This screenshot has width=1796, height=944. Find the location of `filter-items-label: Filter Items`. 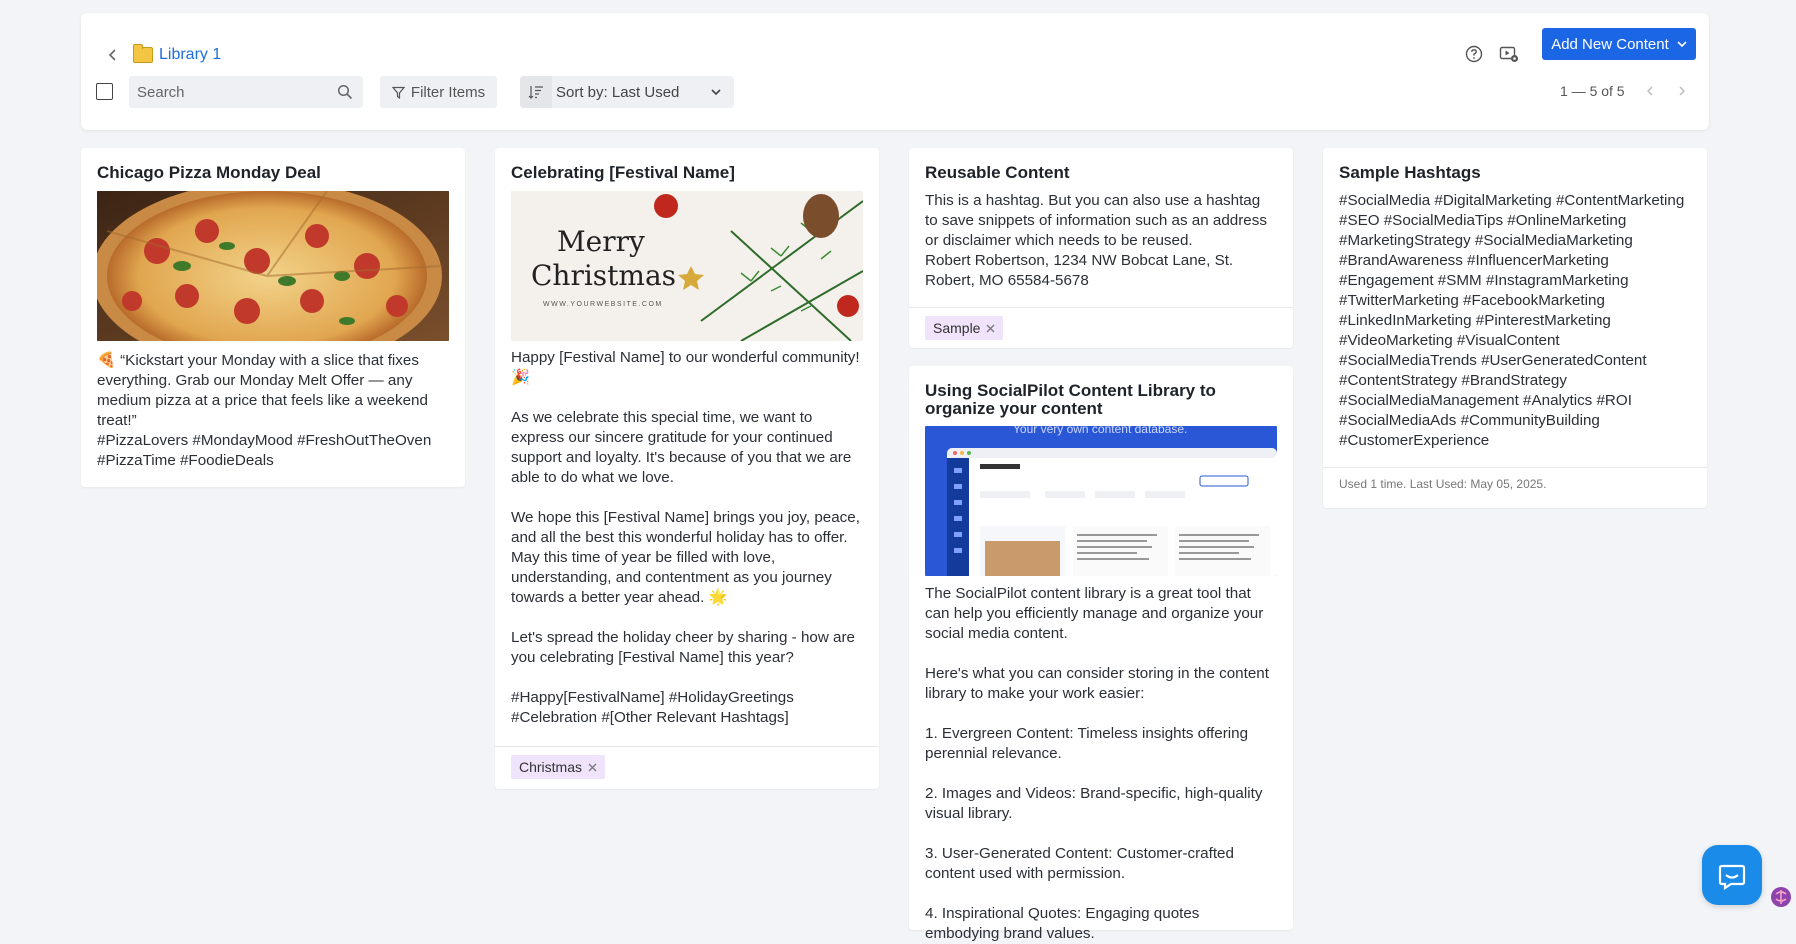

filter-items-label: Filter Items is located at coordinates (448, 92).